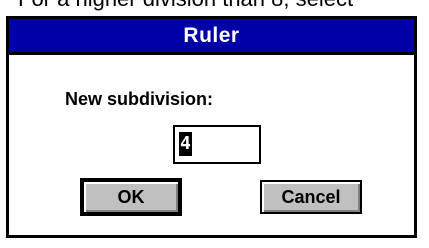 The width and height of the screenshot is (429, 248). I want to click on subdivision-input: 4, so click(217, 144).